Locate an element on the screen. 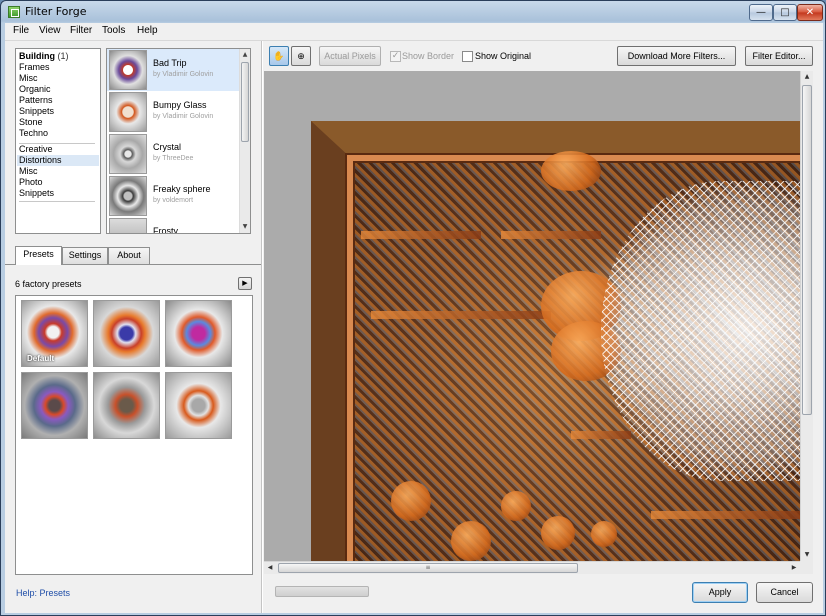 The height and width of the screenshot is (616, 826). menu-bar: File View Filter Tools Help is located at coordinates (414, 32).